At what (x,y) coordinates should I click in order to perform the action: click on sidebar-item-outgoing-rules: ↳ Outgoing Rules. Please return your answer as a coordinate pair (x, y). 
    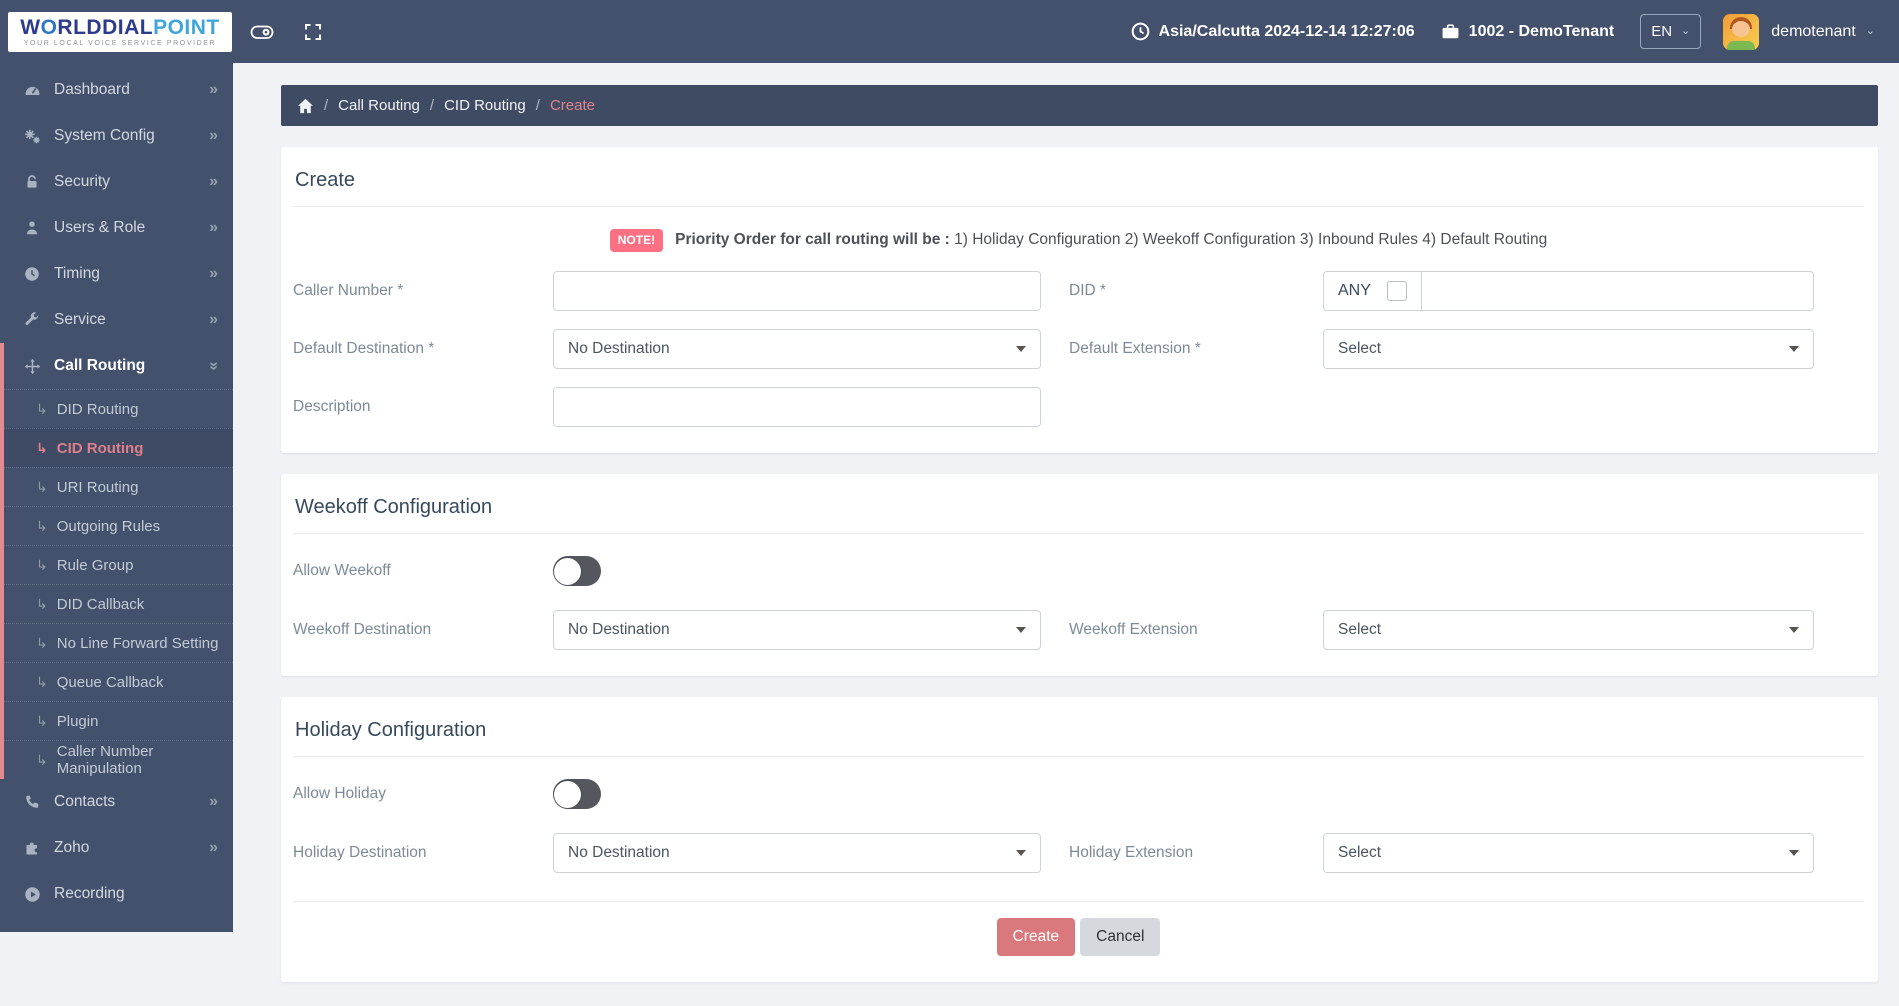
    Looking at the image, I should click on (116, 525).